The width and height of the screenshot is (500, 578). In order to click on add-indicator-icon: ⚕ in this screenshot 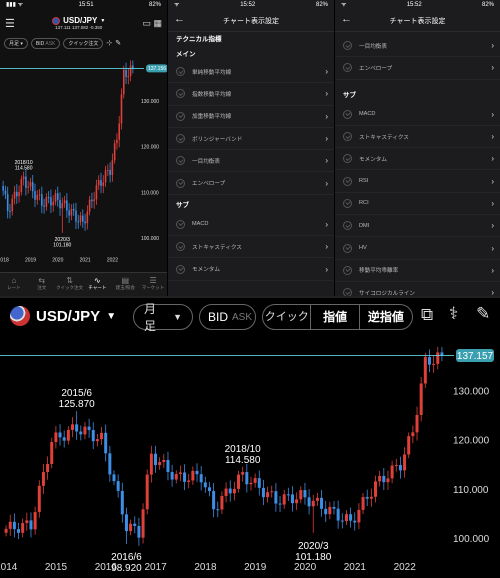, I will do `click(453, 314)`.